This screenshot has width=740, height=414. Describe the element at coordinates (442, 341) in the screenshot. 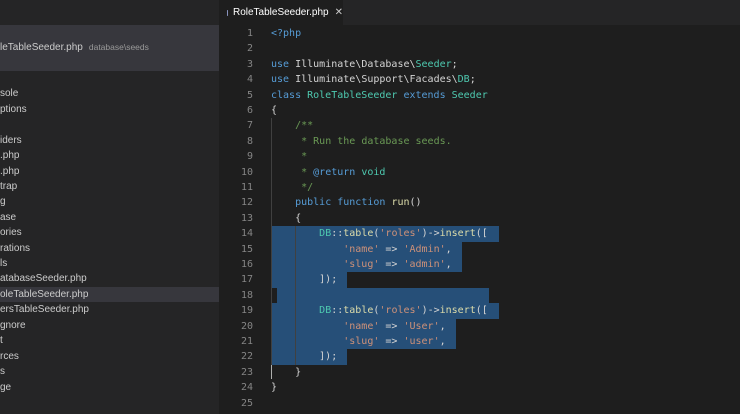

I see `code-token: ,` at that location.